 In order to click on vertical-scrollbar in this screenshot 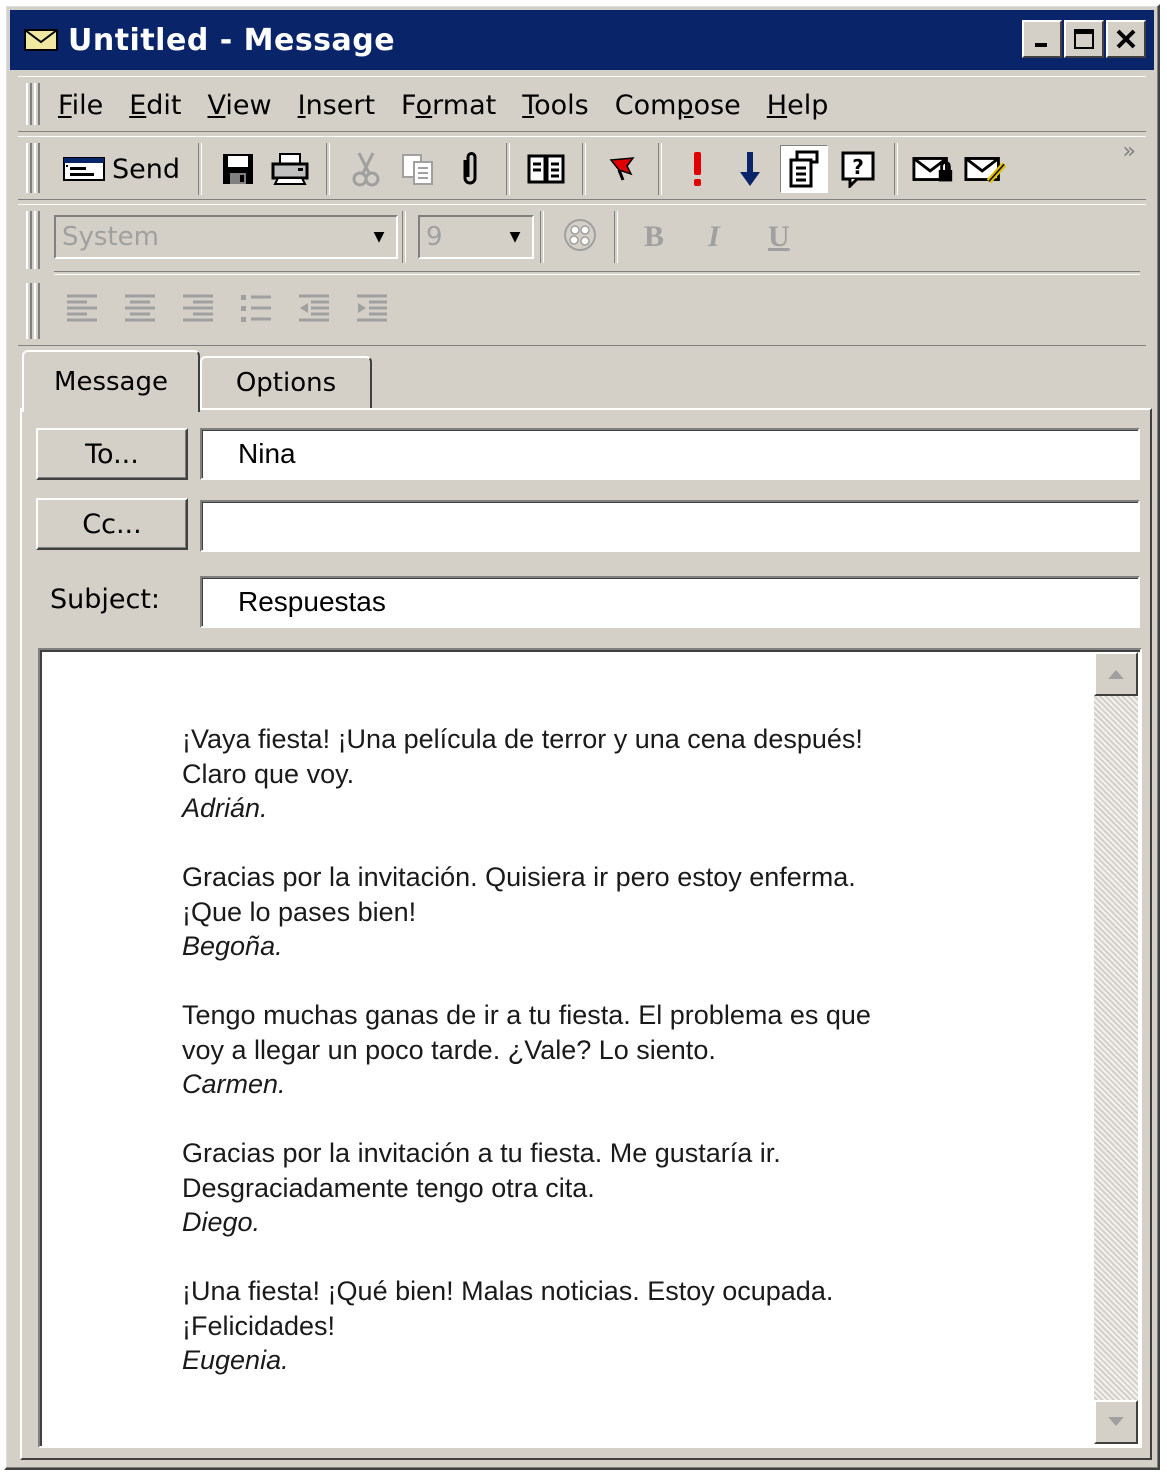, I will do `click(1116, 1048)`.